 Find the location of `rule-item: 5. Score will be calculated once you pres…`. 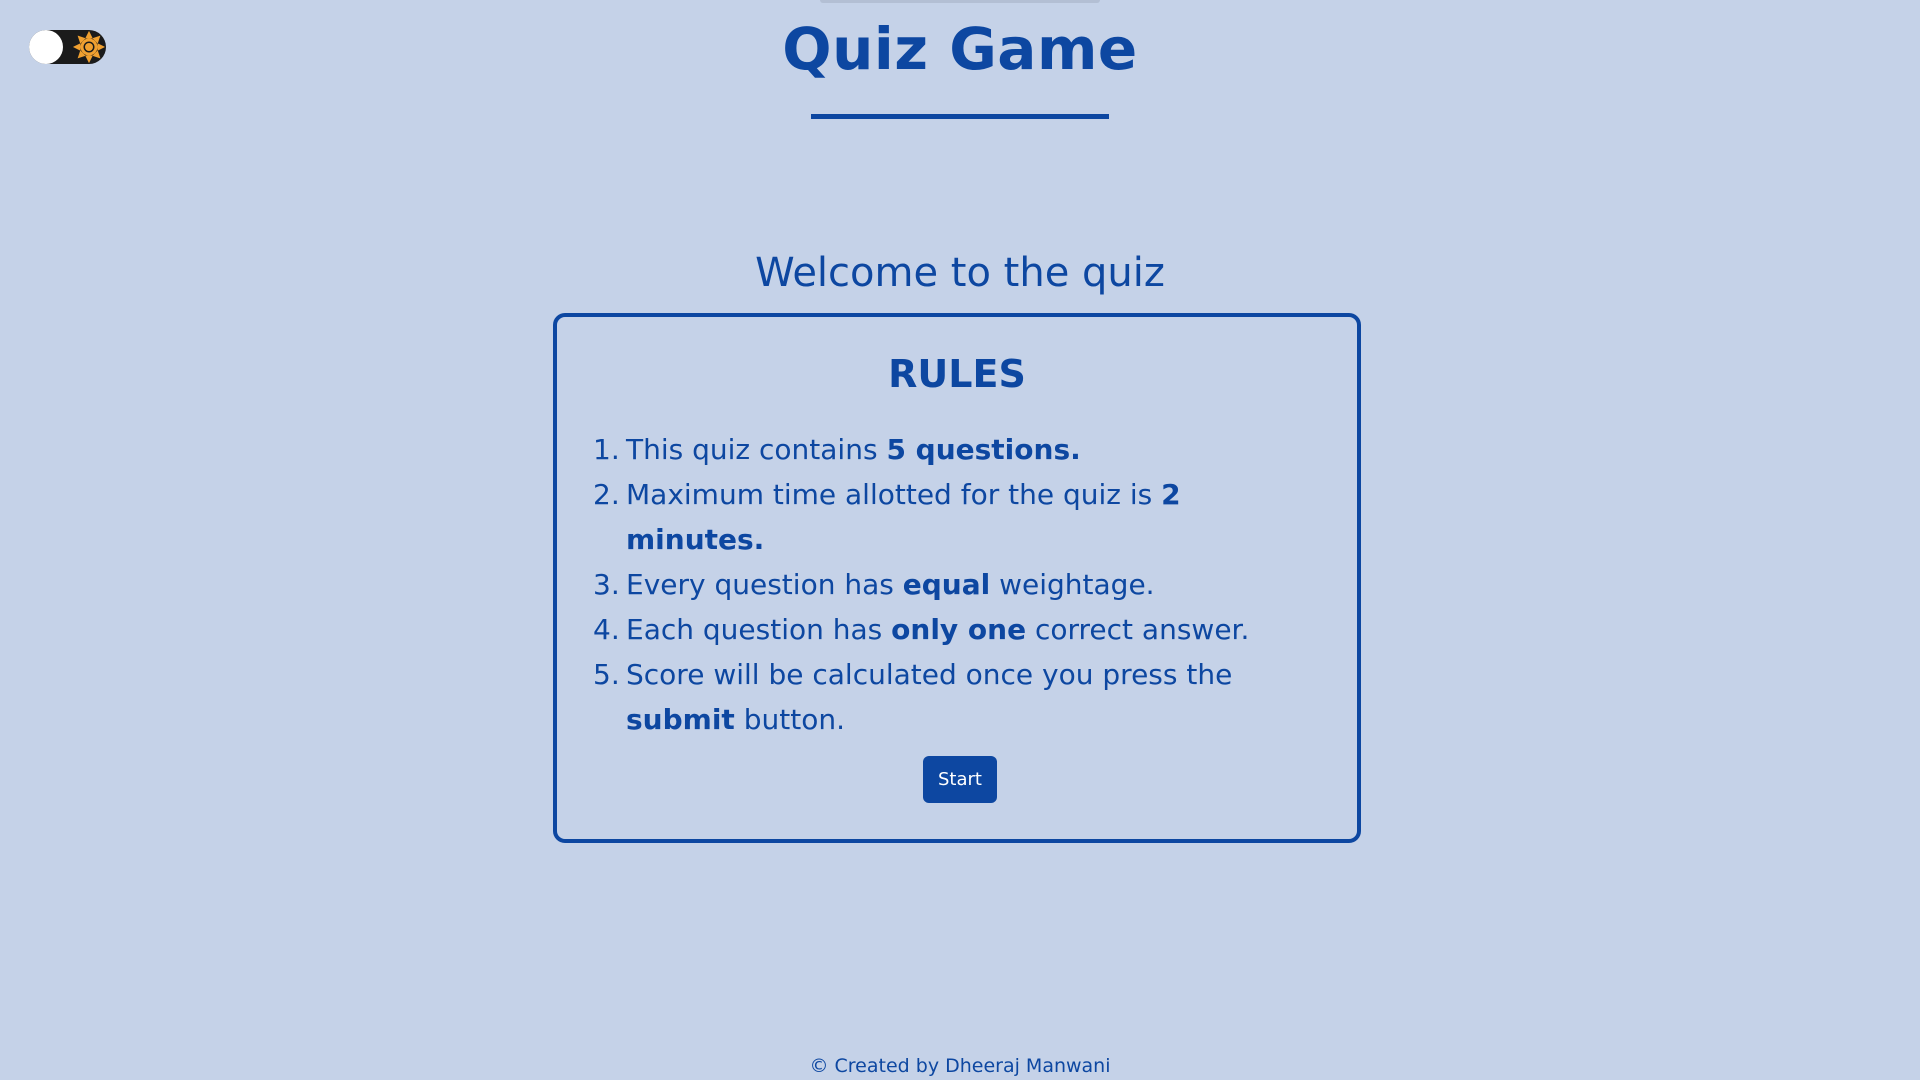

rule-item: 5. Score will be calculated once you pres… is located at coordinates (953, 697).